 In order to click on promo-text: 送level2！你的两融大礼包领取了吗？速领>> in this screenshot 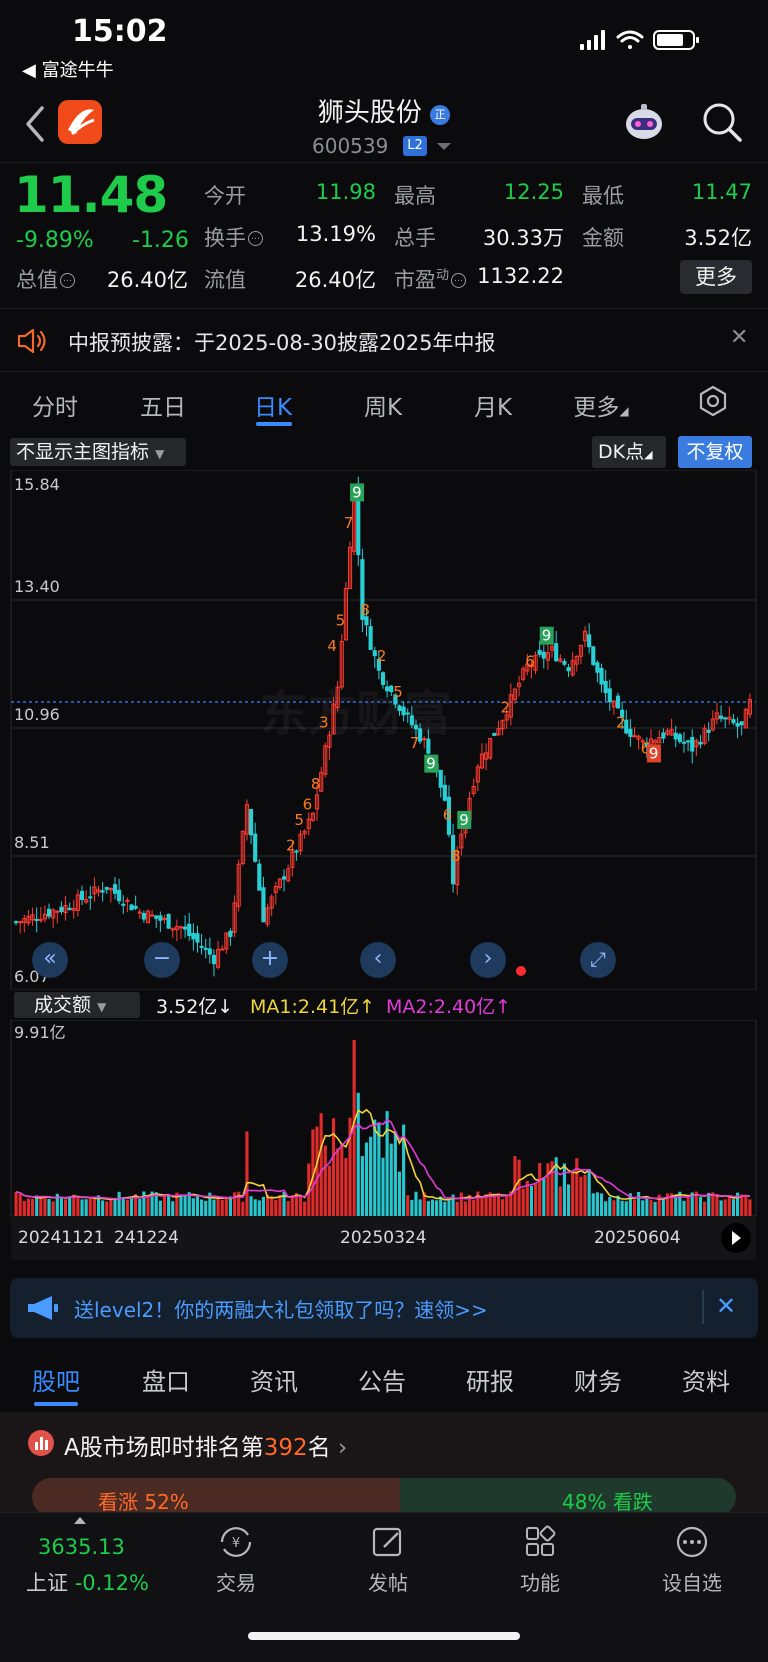, I will do `click(281, 1310)`.